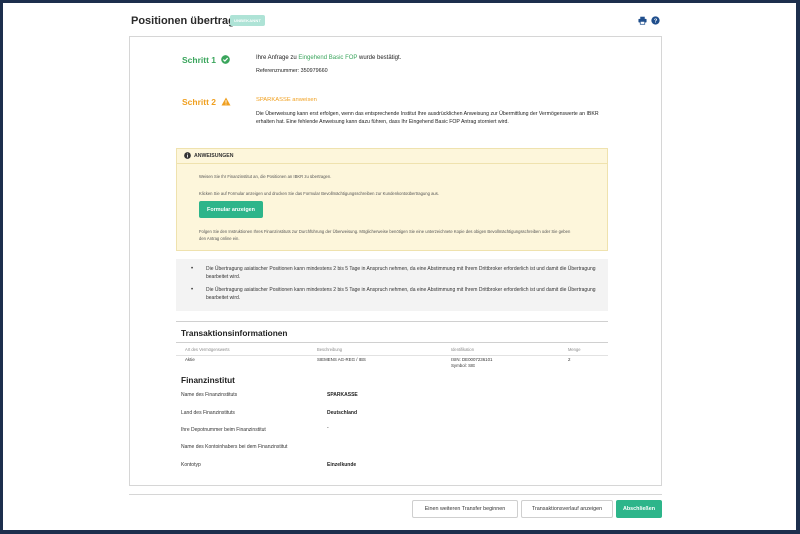 The width and height of the screenshot is (800, 534). Describe the element at coordinates (342, 413) in the screenshot. I see `field-value: Deutschland` at that location.